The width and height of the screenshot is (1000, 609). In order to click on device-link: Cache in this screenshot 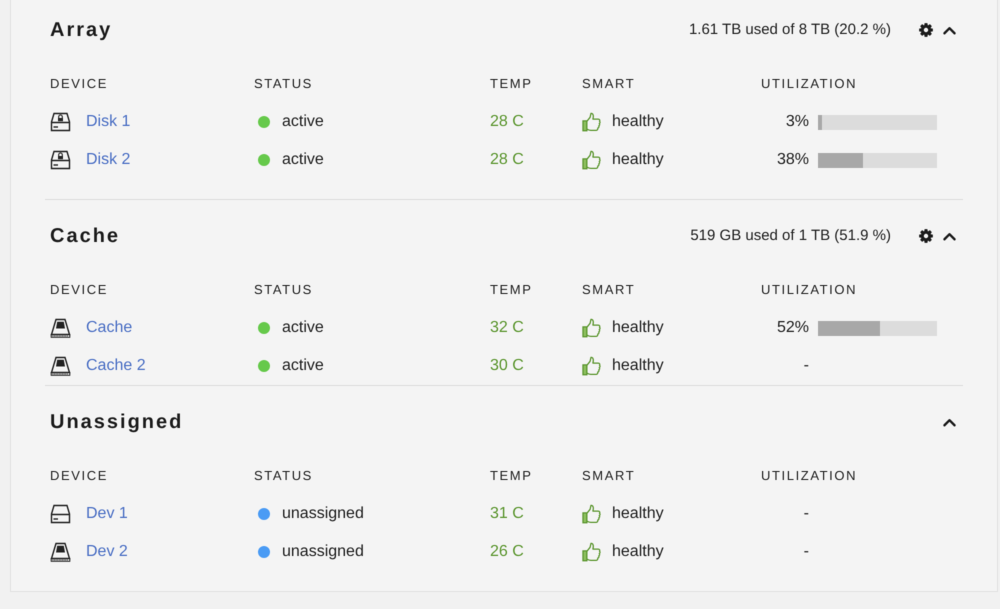, I will do `click(109, 328)`.